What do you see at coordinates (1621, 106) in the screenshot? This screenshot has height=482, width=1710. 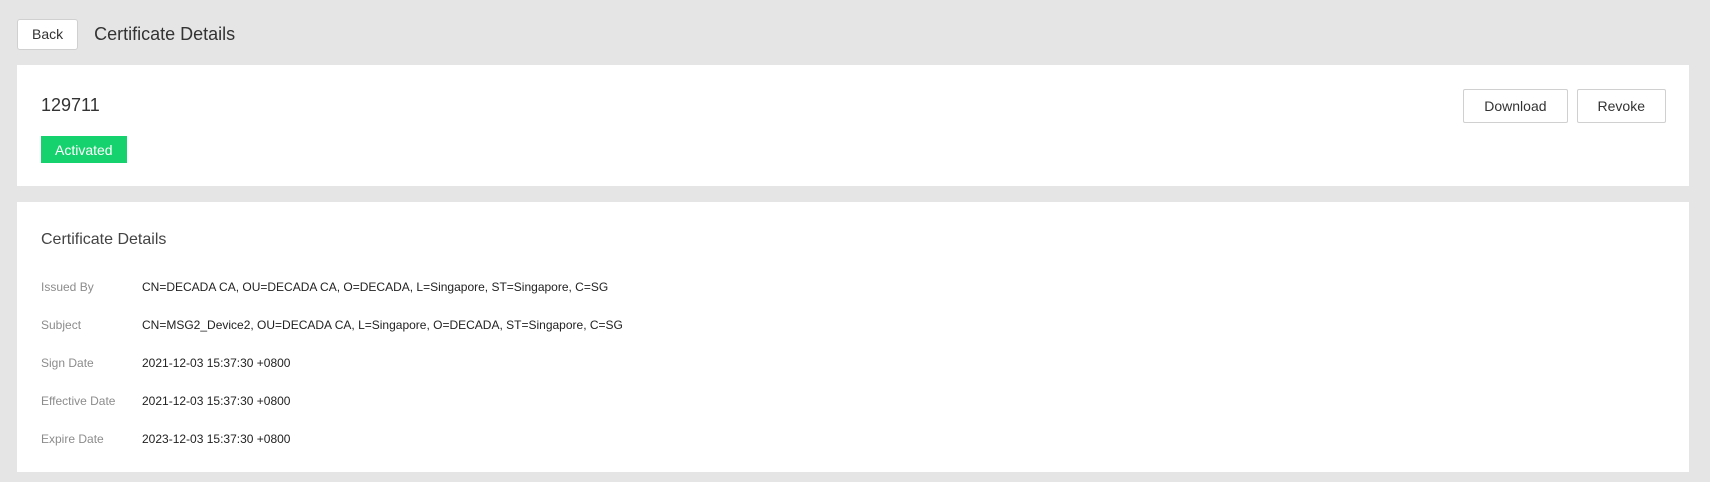 I see `revoke-button: Revoke` at bounding box center [1621, 106].